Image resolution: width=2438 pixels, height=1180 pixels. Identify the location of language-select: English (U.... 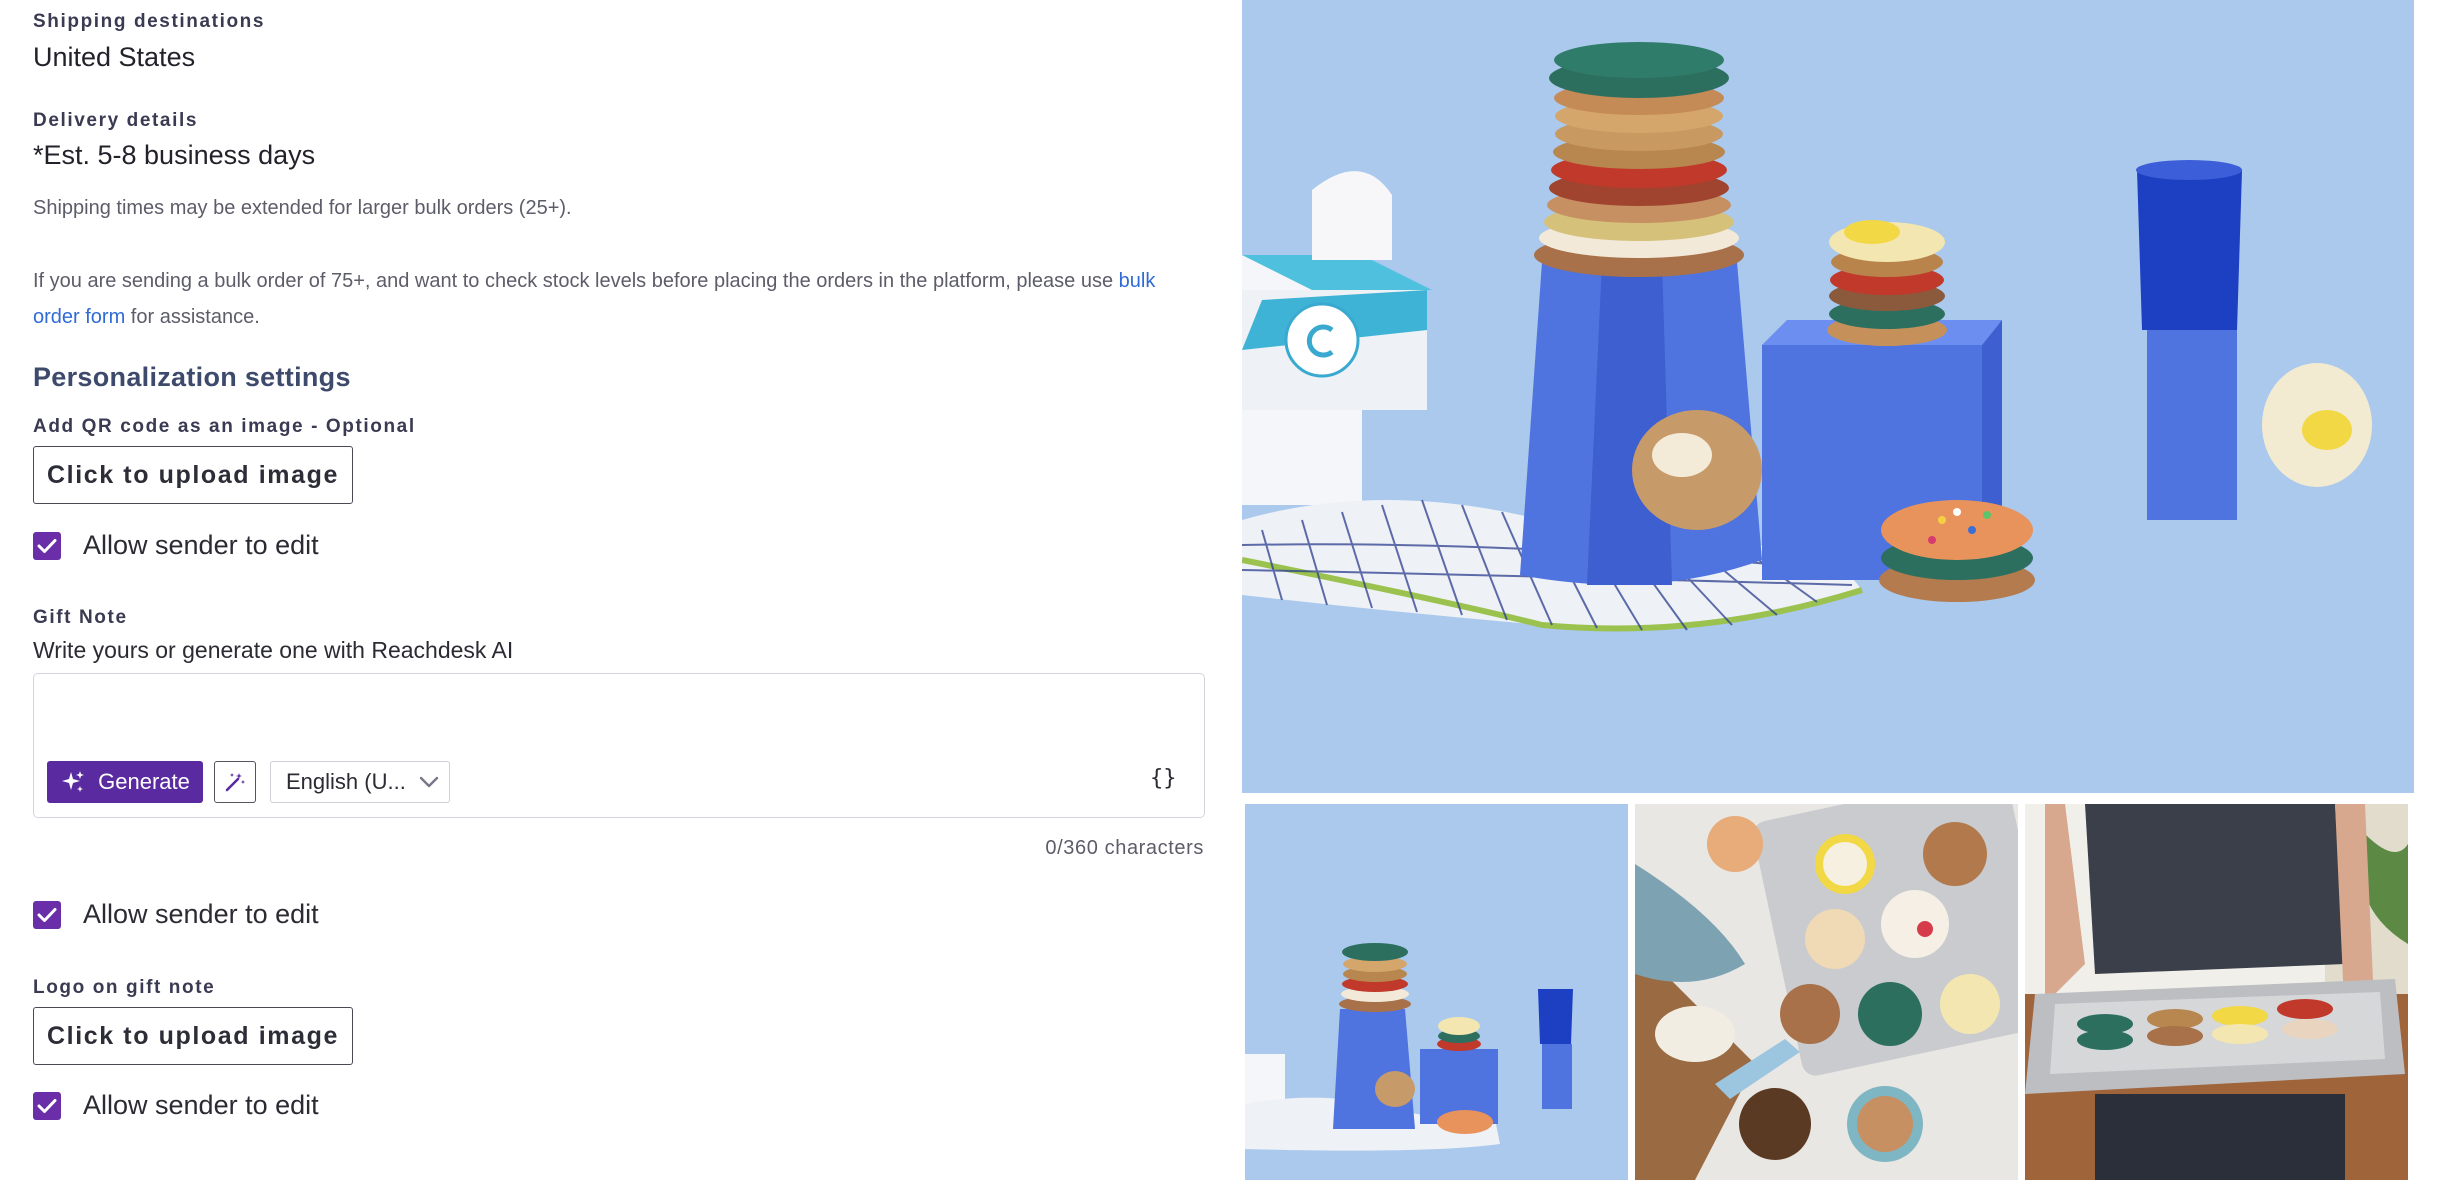
(360, 782).